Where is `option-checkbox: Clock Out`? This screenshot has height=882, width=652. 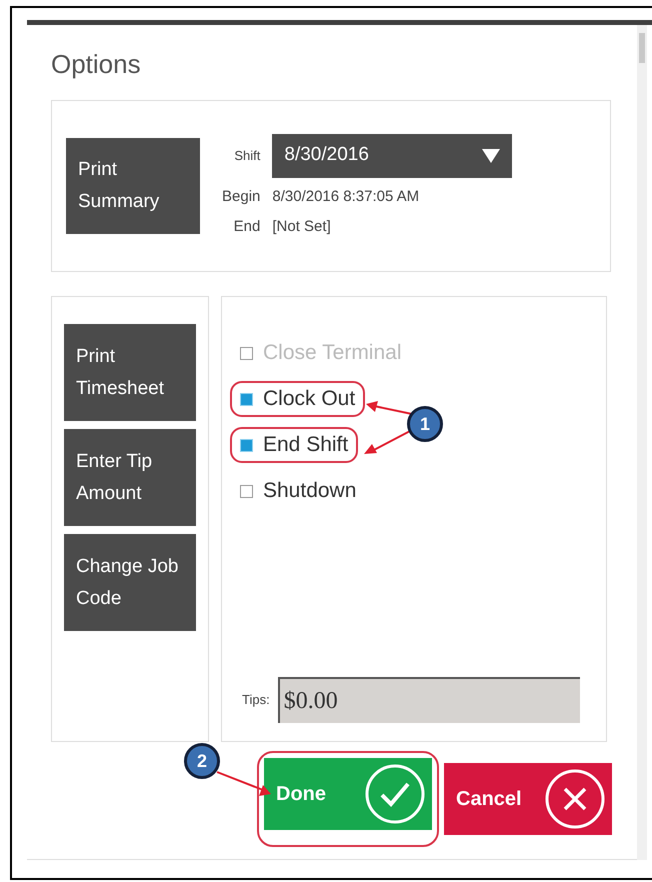
option-checkbox: Clock Out is located at coordinates (298, 399).